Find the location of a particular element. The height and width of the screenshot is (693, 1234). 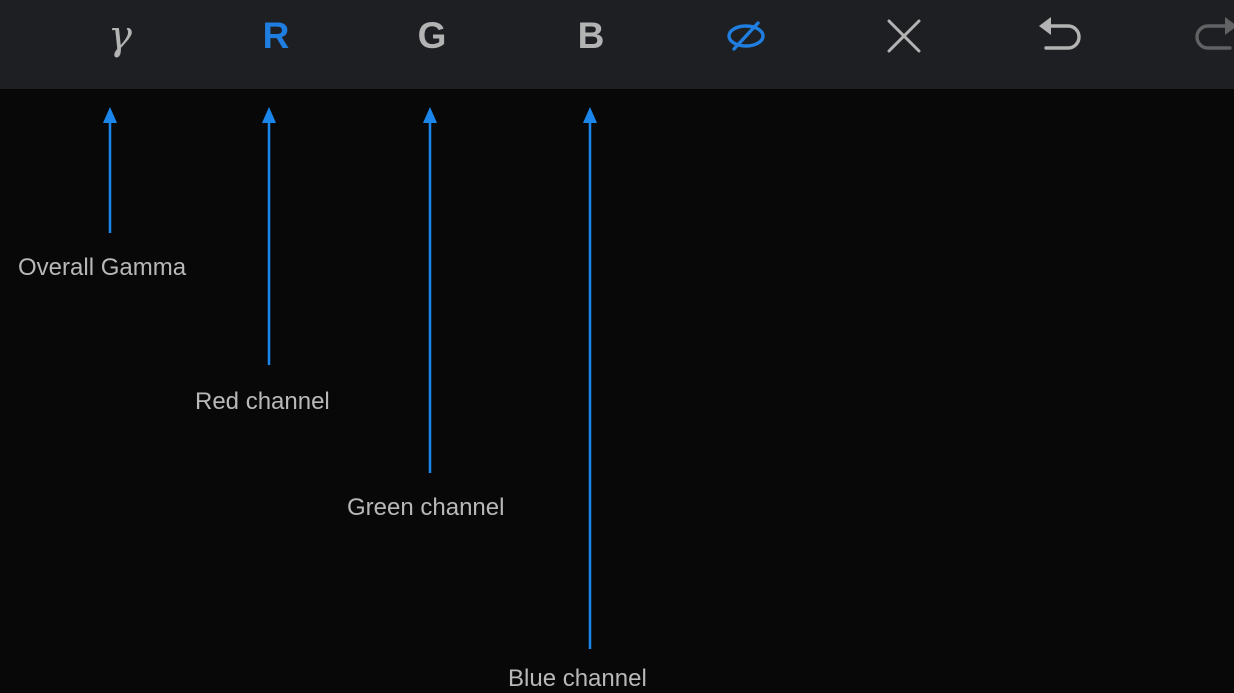

green-callout-label: Green channel is located at coordinates (426, 507).